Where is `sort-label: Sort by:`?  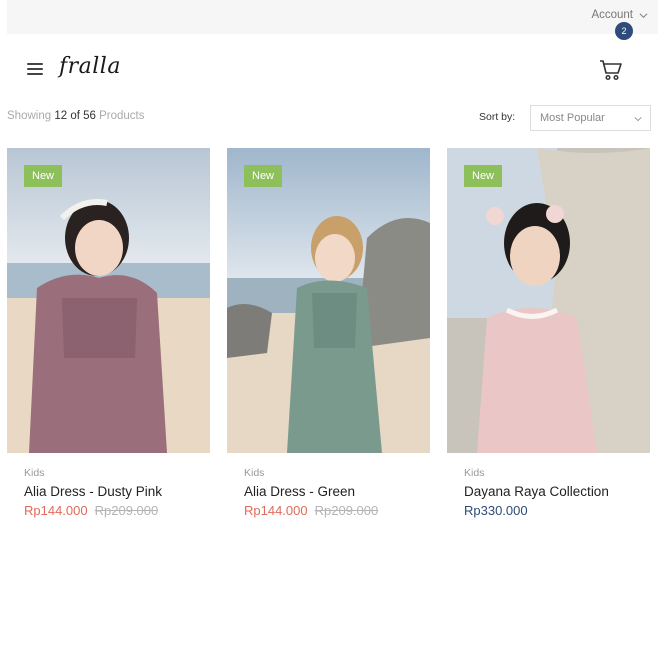
sort-label: Sort by: is located at coordinates (497, 117).